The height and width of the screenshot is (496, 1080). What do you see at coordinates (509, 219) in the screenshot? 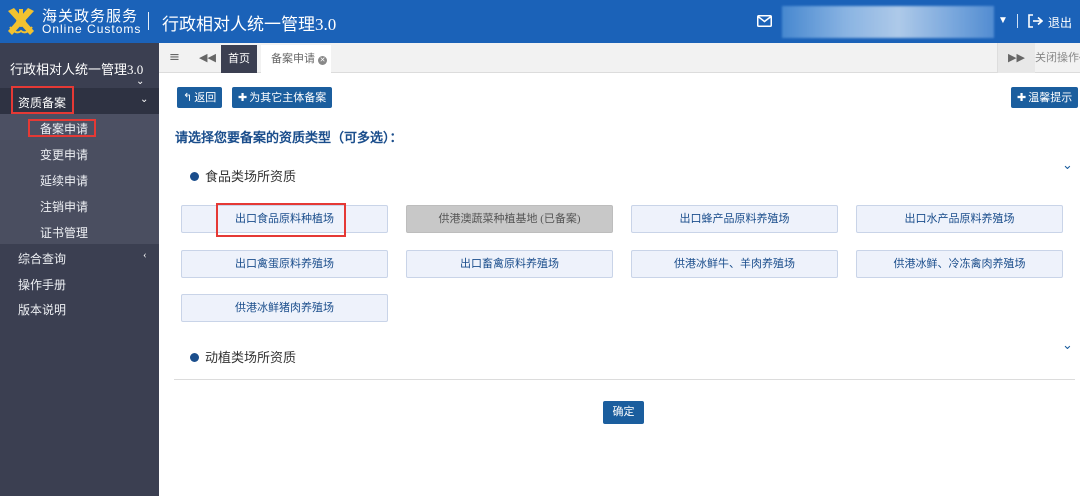
I see `option-vegetable-base: 供港澳蔬菜种植基地 (已备案)` at bounding box center [509, 219].